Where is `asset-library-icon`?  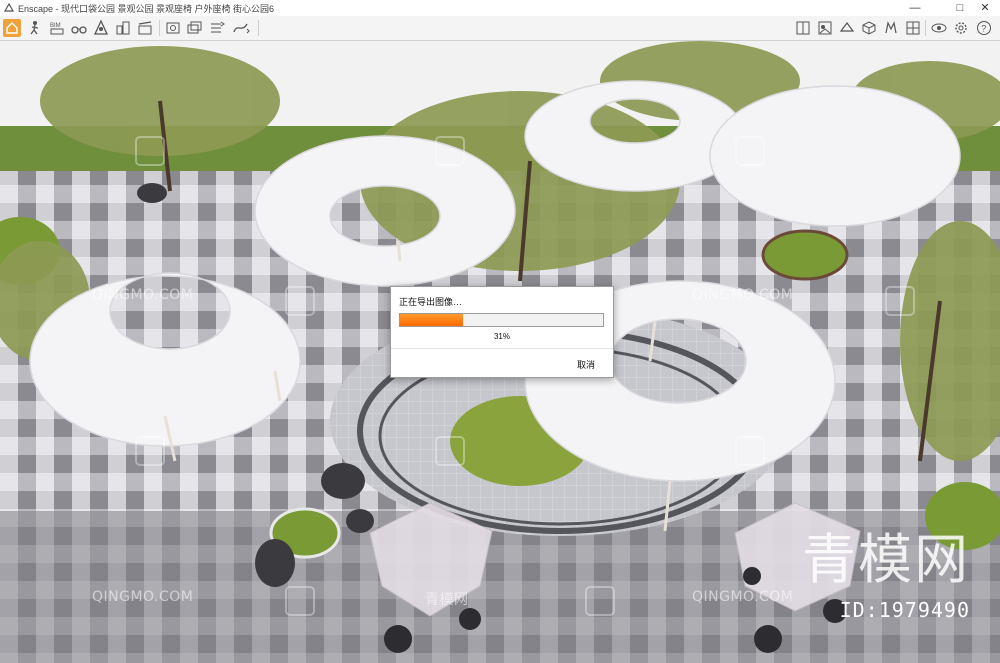
asset-library-icon is located at coordinates (825, 28).